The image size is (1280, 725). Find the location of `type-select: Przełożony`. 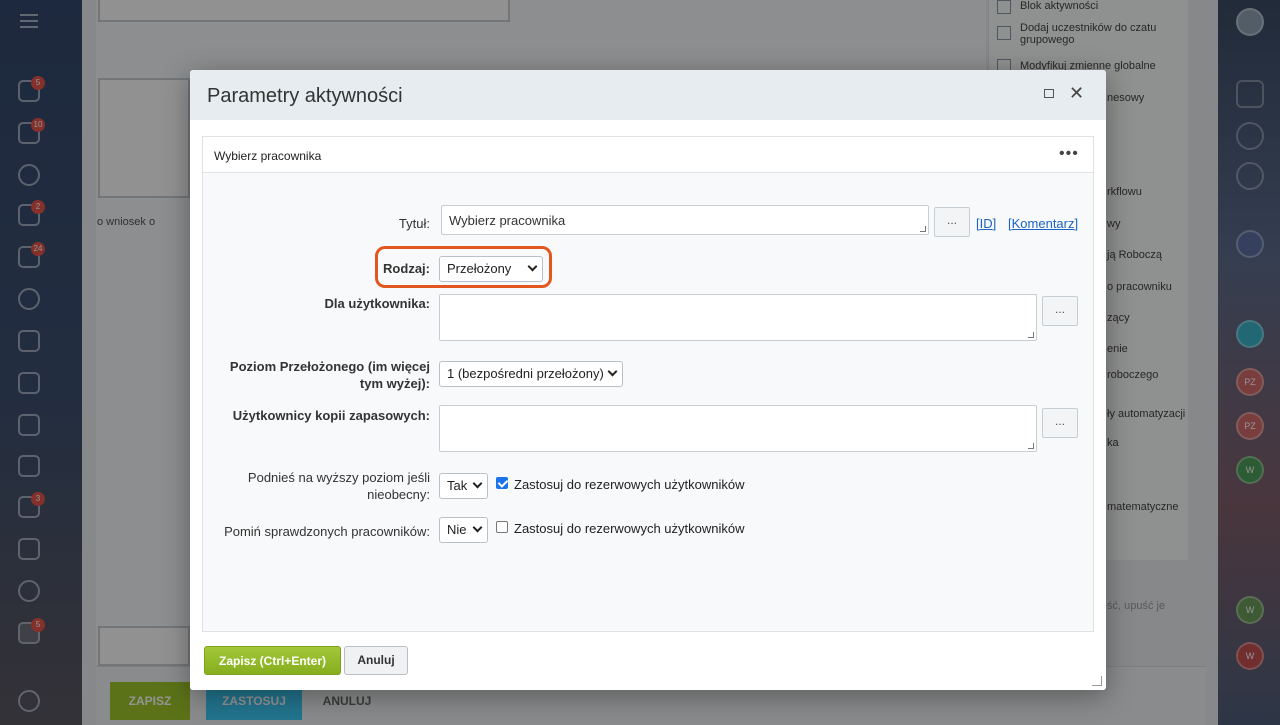

type-select: Przełożony is located at coordinates (491, 269).